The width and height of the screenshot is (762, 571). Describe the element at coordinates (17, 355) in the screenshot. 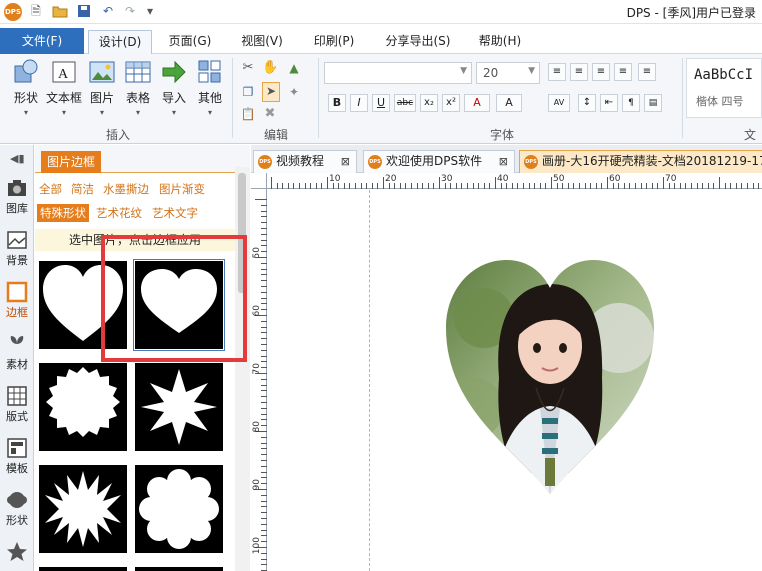

I see `sidebar-item-materials: 素材` at that location.